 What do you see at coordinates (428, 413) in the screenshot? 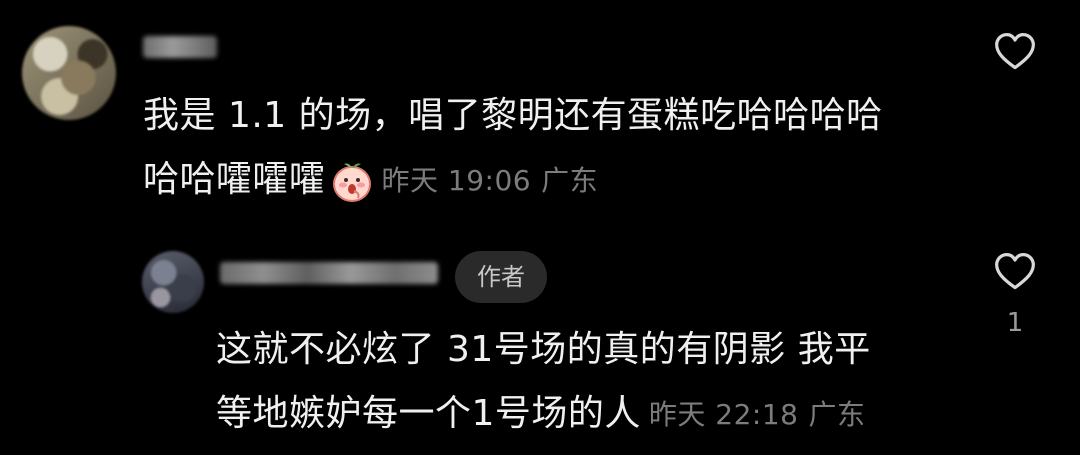
I see `comment-line: 等地嫉妒每一个1号场的人` at bounding box center [428, 413].